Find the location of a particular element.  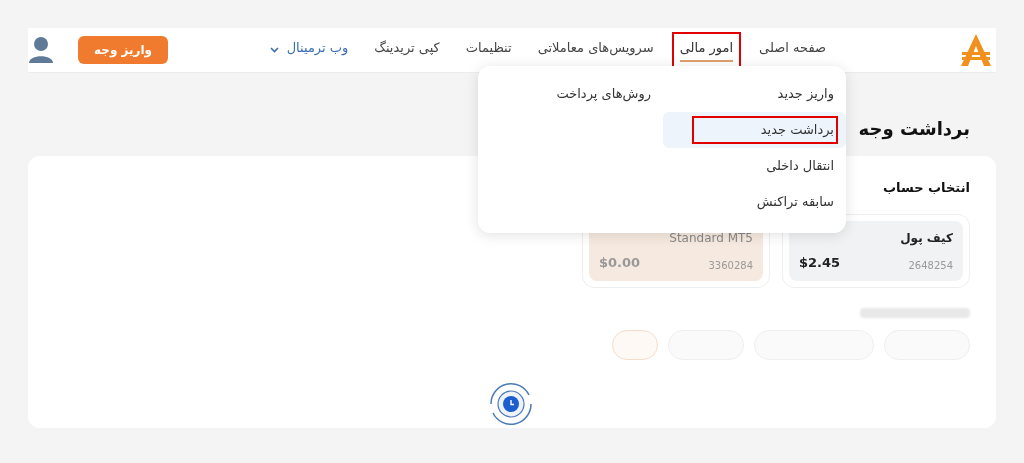

nav-link: کپی تریدینگ is located at coordinates (407, 50).